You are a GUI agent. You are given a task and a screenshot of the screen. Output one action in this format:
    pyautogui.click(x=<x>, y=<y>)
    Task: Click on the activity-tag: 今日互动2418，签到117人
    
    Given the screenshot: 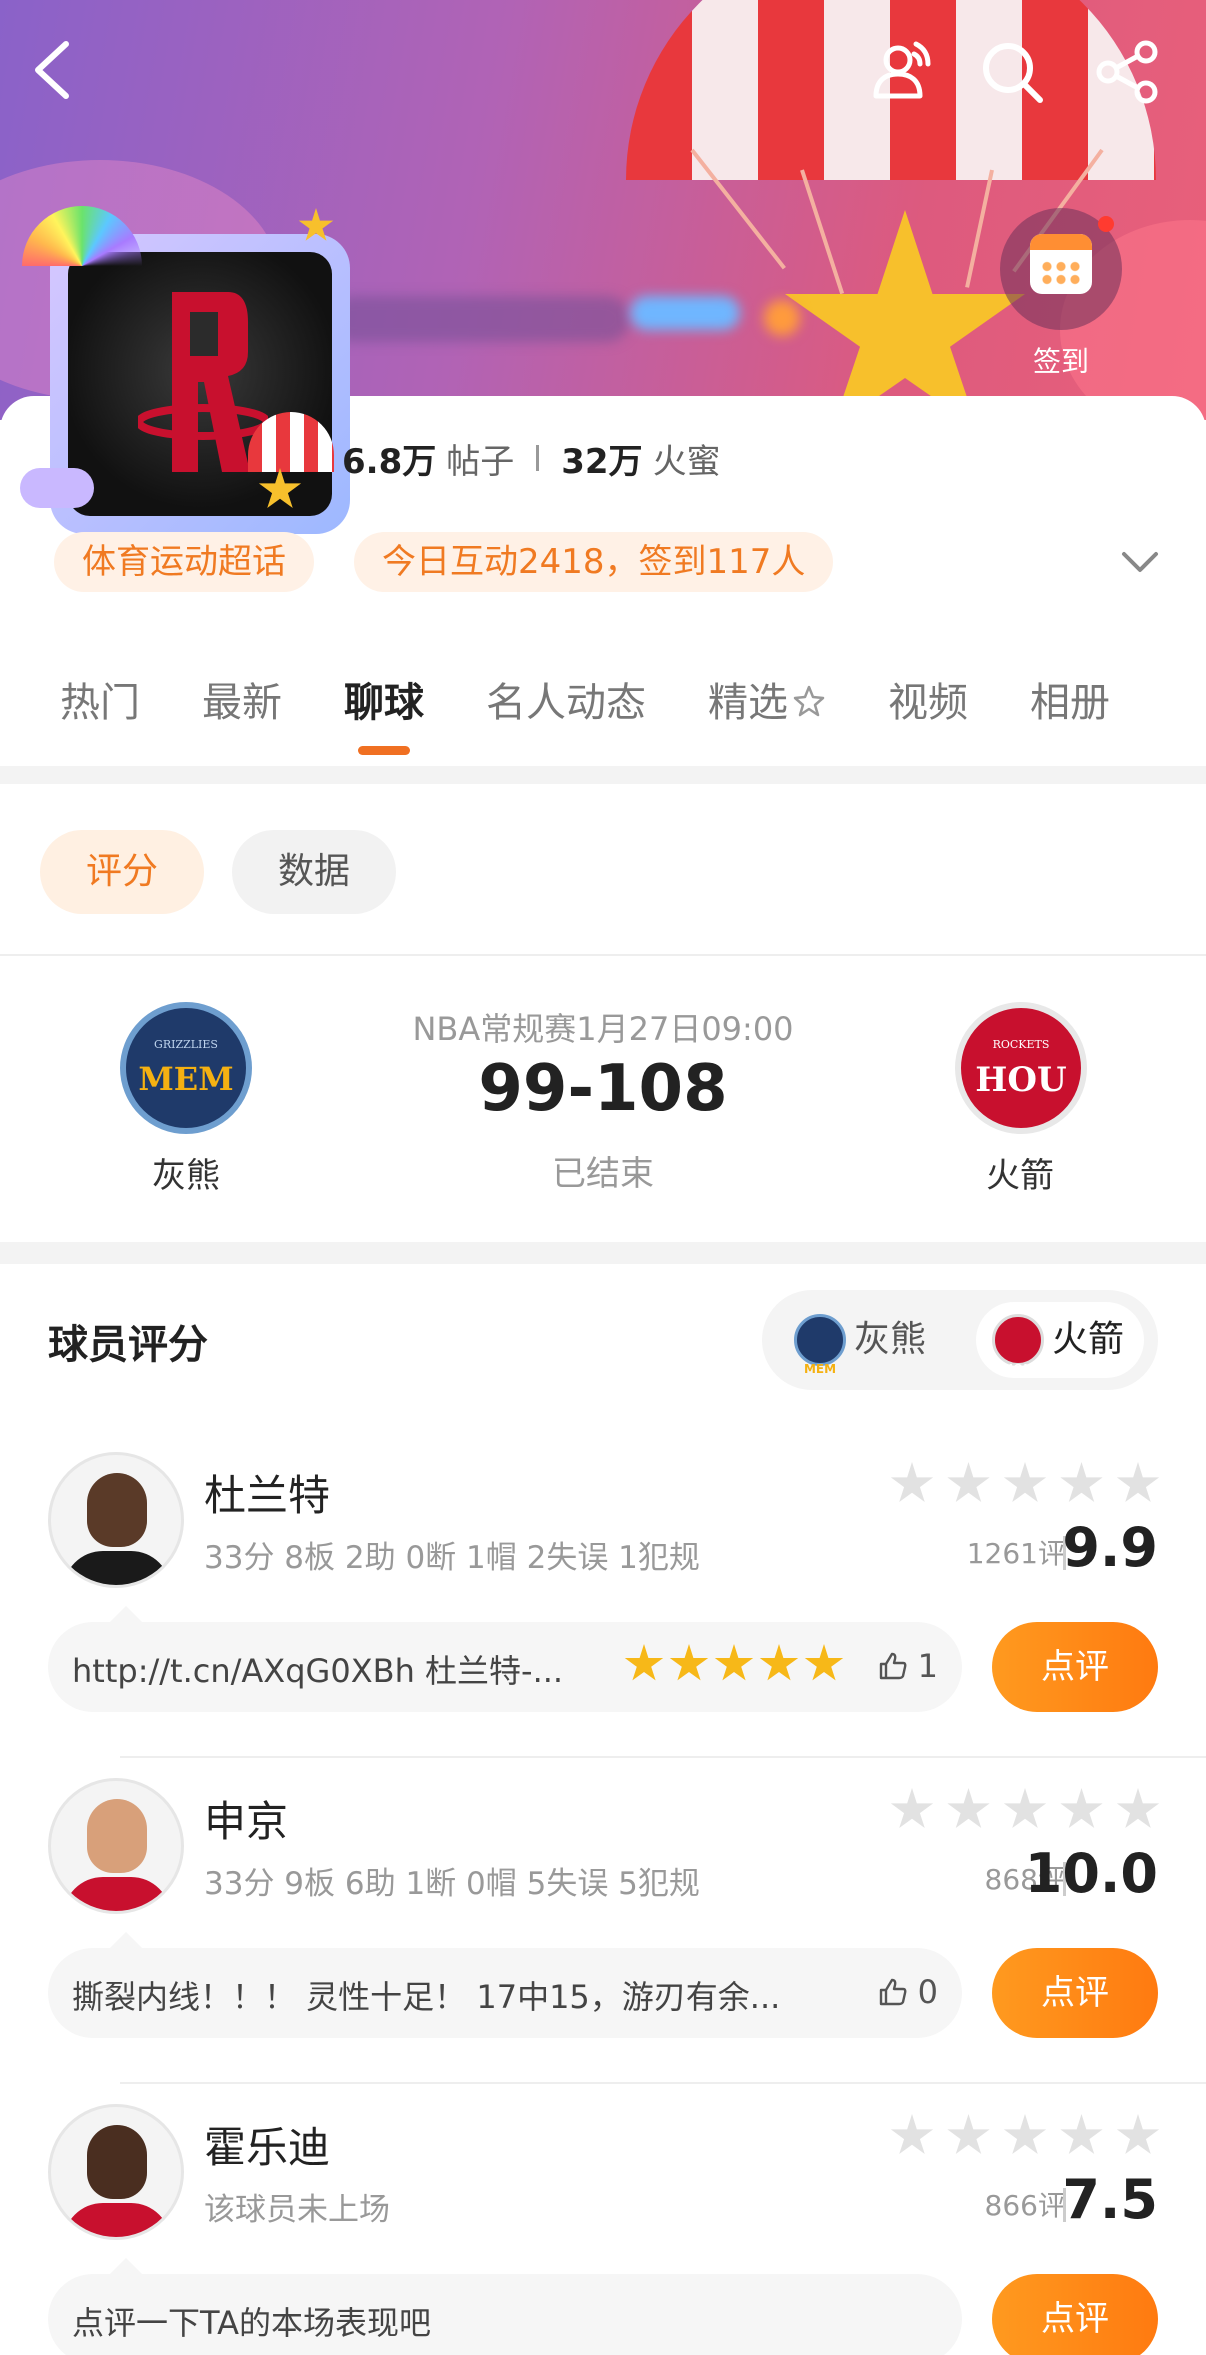 What is the action you would take?
    pyautogui.click(x=594, y=562)
    